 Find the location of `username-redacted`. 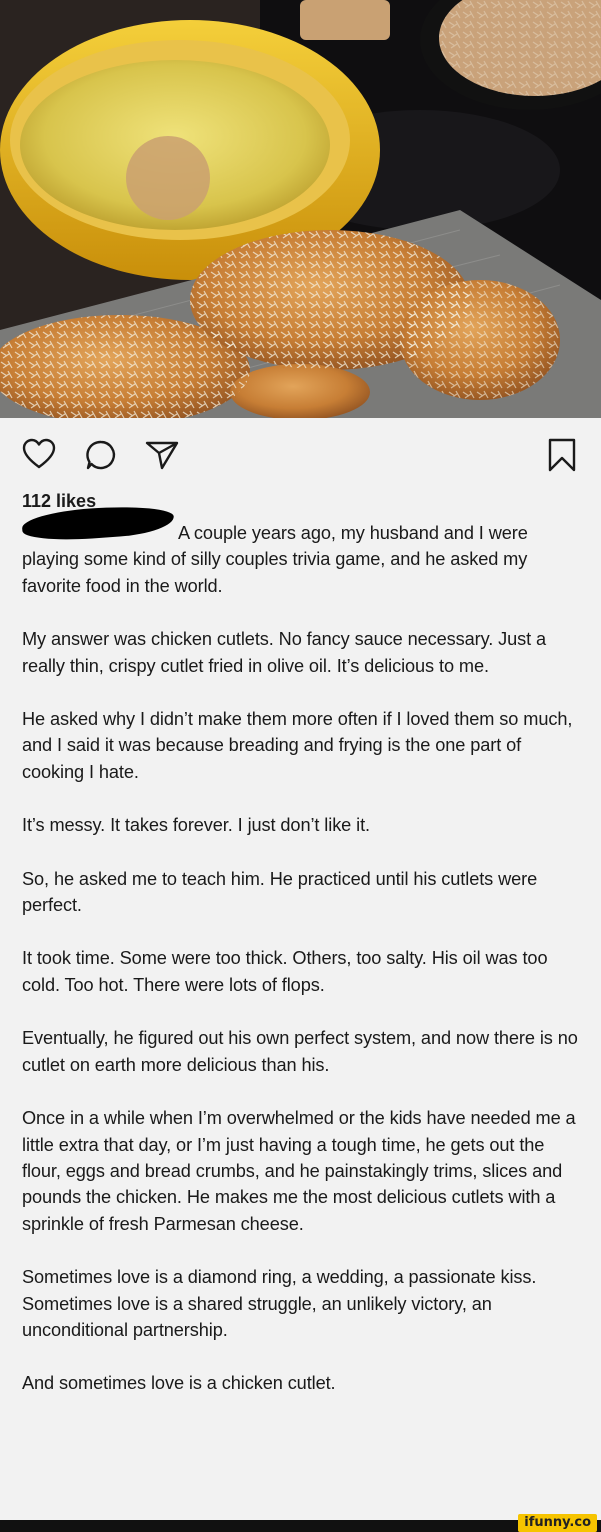

username-redacted is located at coordinates (98, 523).